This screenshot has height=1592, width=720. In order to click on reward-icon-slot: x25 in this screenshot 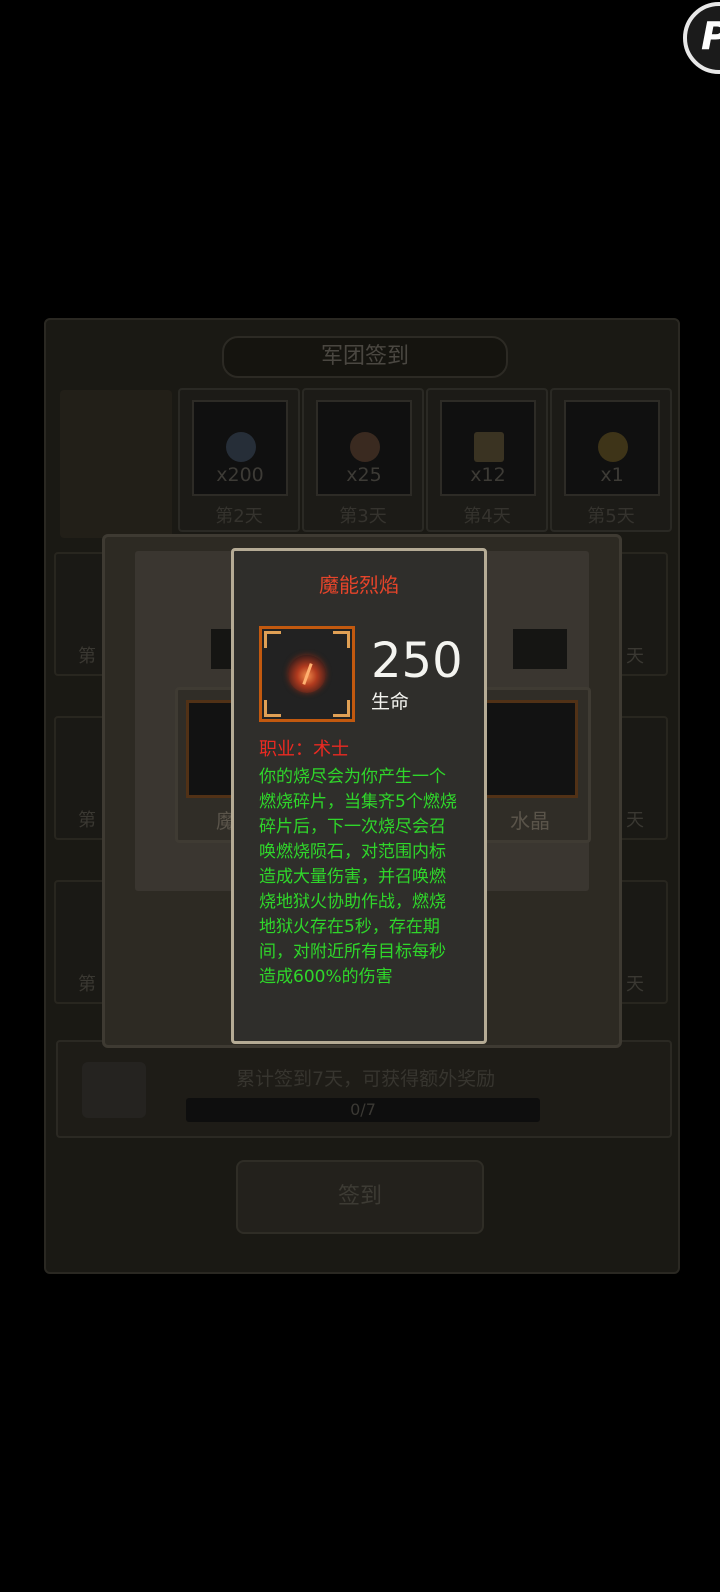, I will do `click(364, 448)`.